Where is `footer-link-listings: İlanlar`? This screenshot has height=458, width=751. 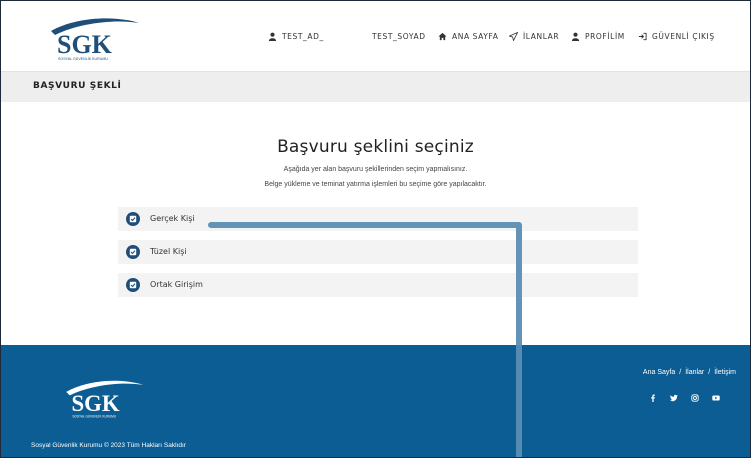 footer-link-listings: İlanlar is located at coordinates (694, 372).